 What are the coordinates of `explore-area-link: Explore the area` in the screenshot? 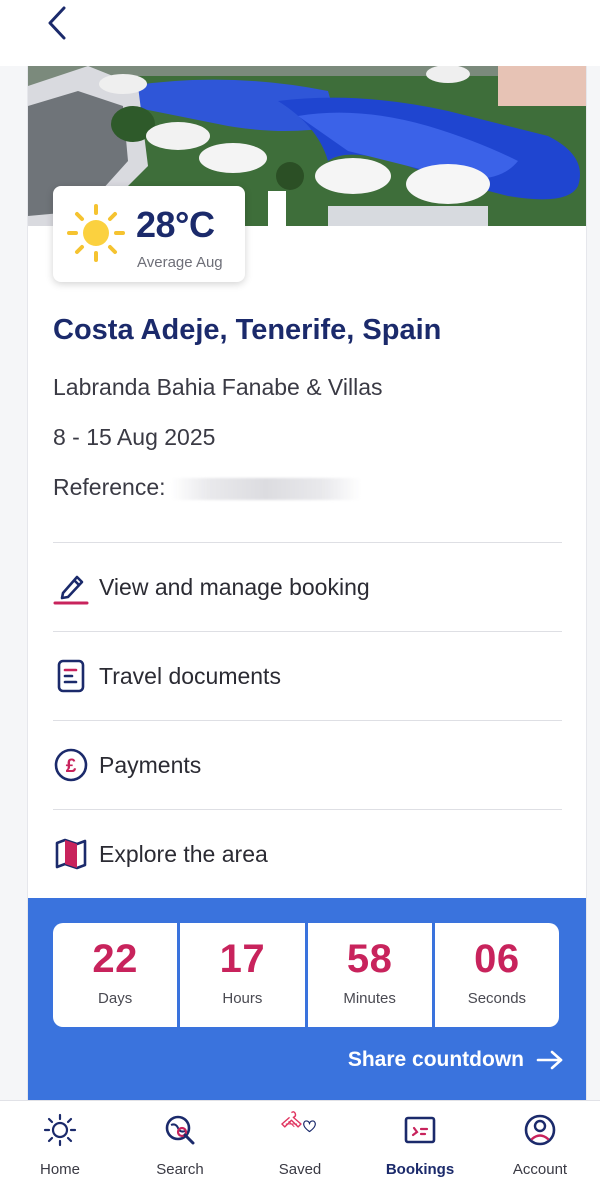 It's located at (307, 853).